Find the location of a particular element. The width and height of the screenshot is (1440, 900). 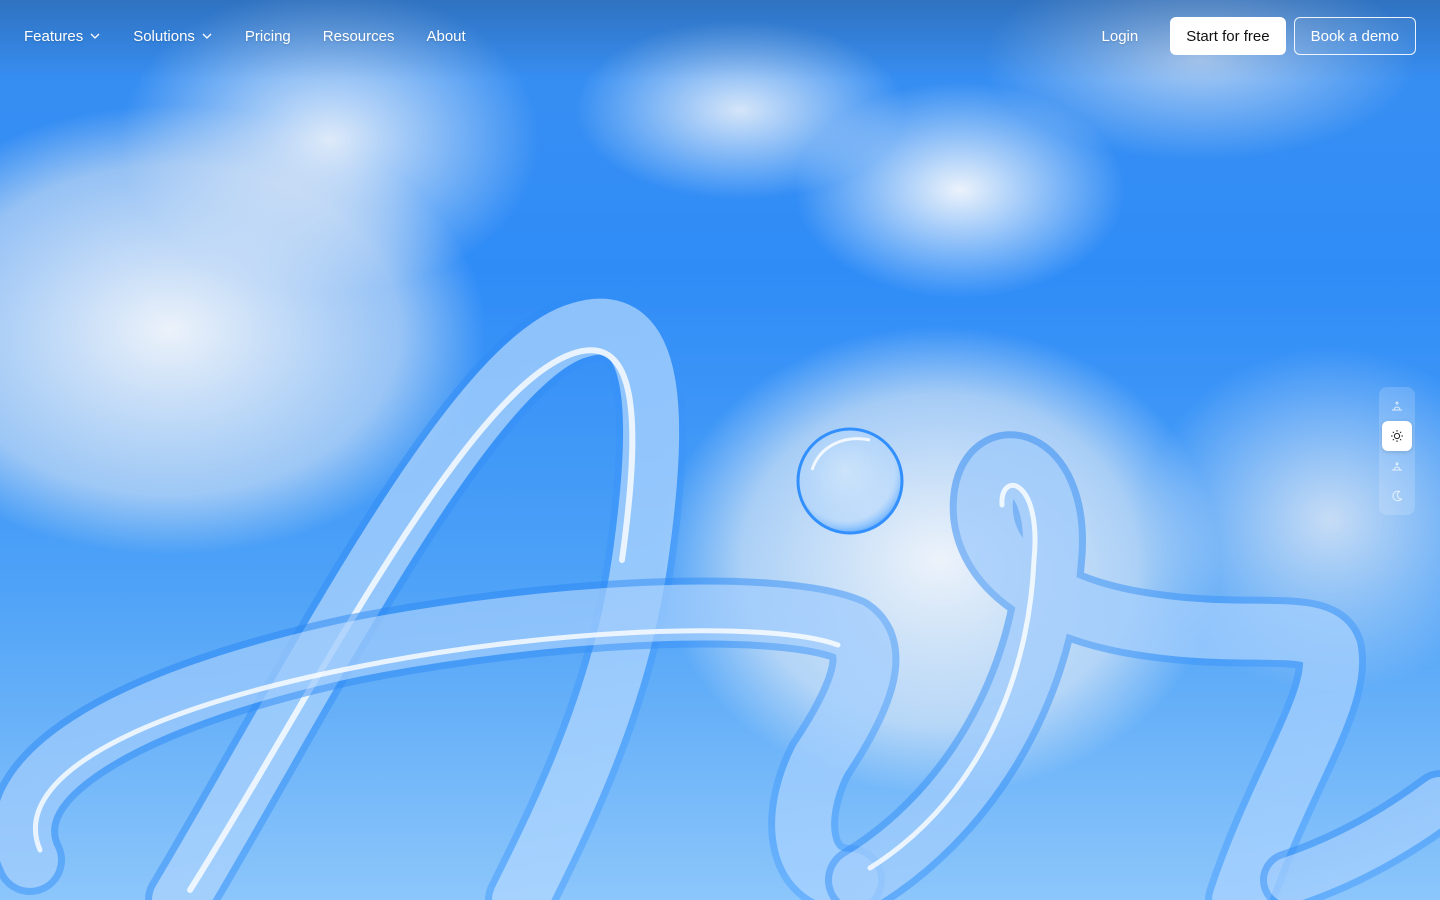

nav-features-label: Features is located at coordinates (54, 36).